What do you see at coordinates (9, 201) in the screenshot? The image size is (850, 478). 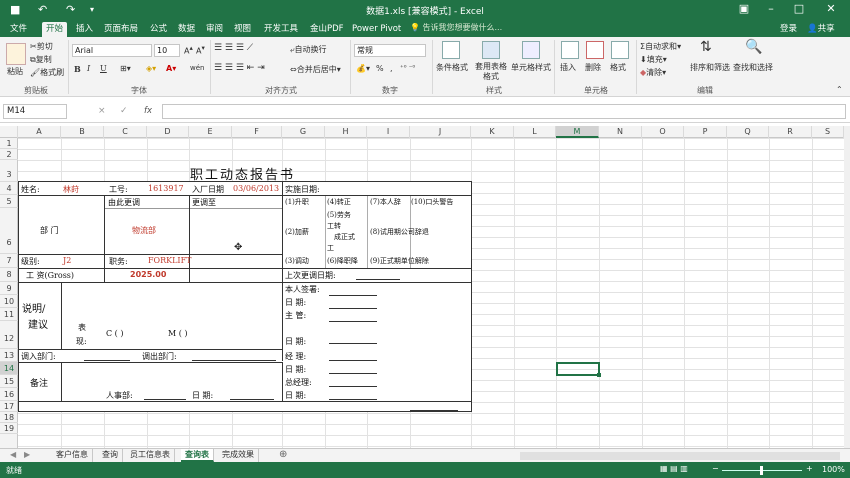 I see `row-header: 5` at bounding box center [9, 201].